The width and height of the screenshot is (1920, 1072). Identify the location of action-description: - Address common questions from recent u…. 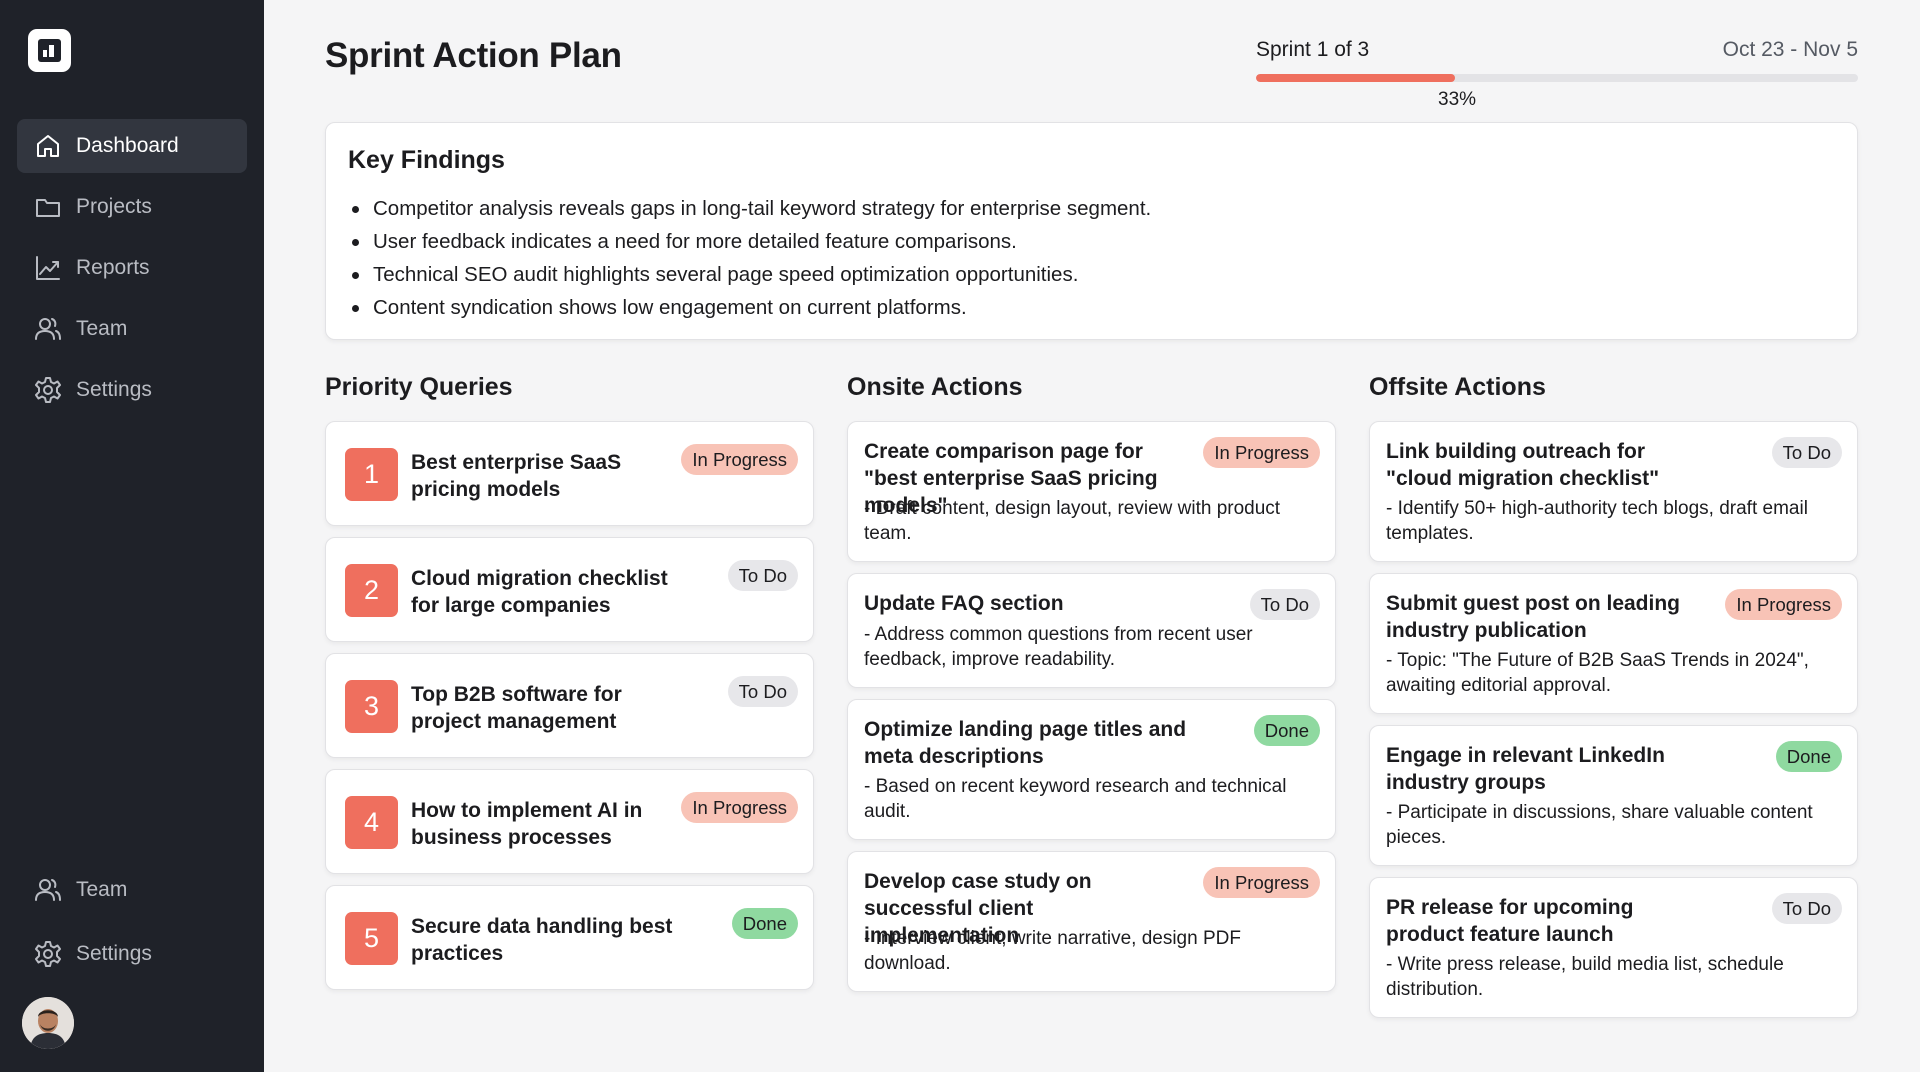
(1058, 647).